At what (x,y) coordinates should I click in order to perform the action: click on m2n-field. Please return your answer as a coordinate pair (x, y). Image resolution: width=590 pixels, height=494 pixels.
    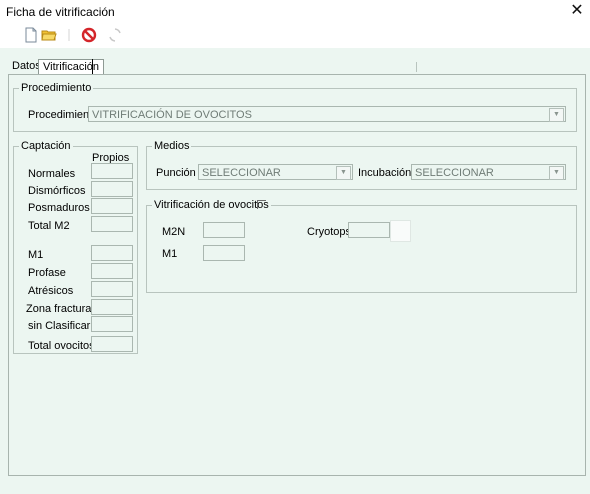
    Looking at the image, I should click on (224, 230).